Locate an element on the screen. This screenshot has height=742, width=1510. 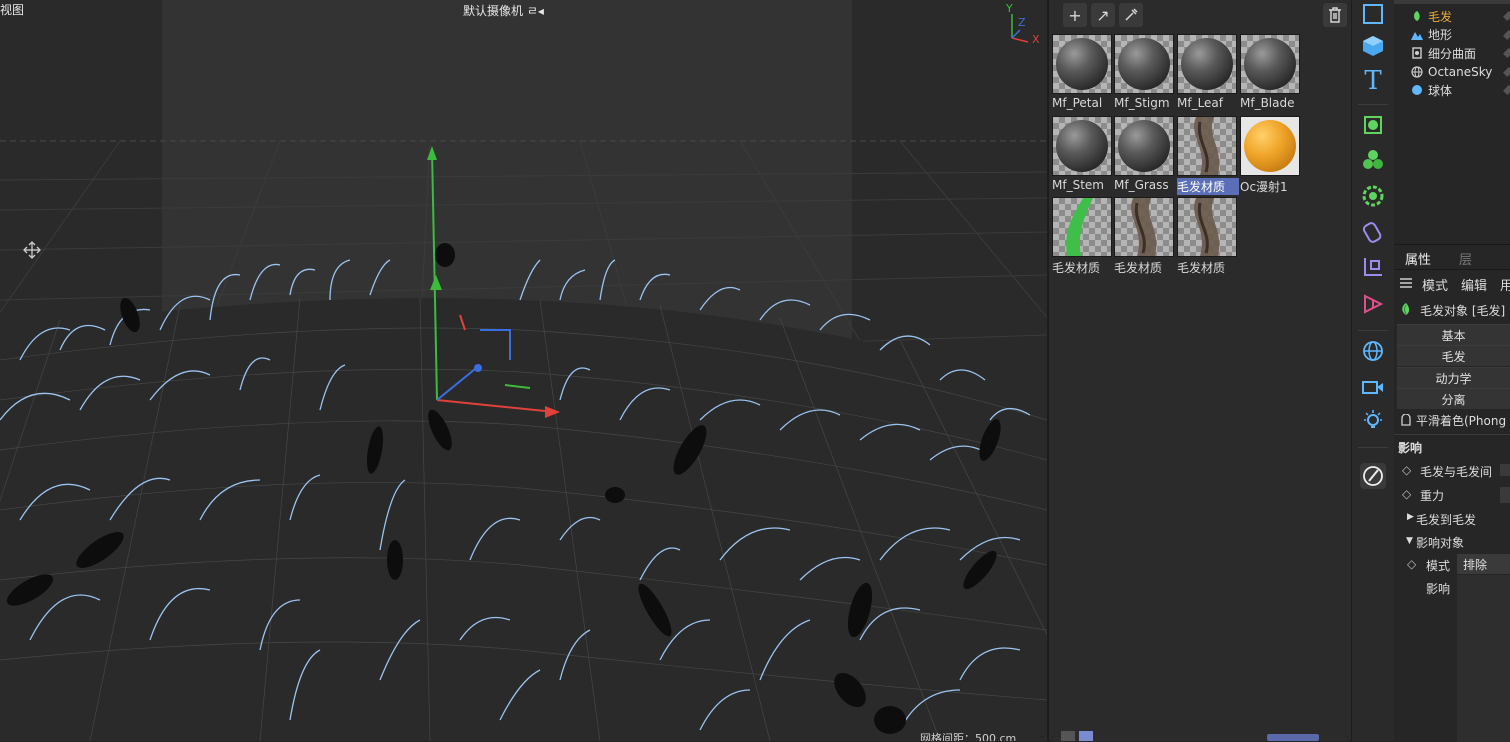
material-name: Mf_Stem is located at coordinates (1078, 185).